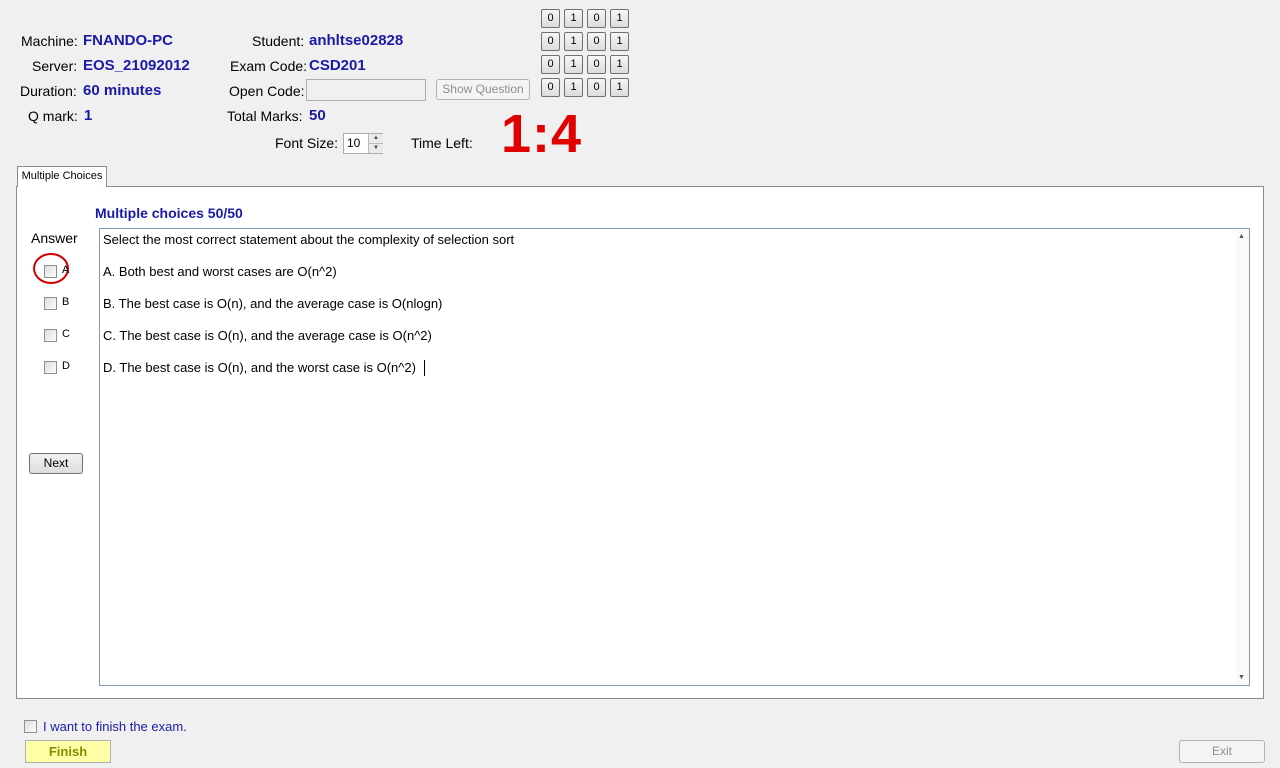 The image size is (1280, 768). Describe the element at coordinates (88, 115) in the screenshot. I see `qmark-value: 1` at that location.